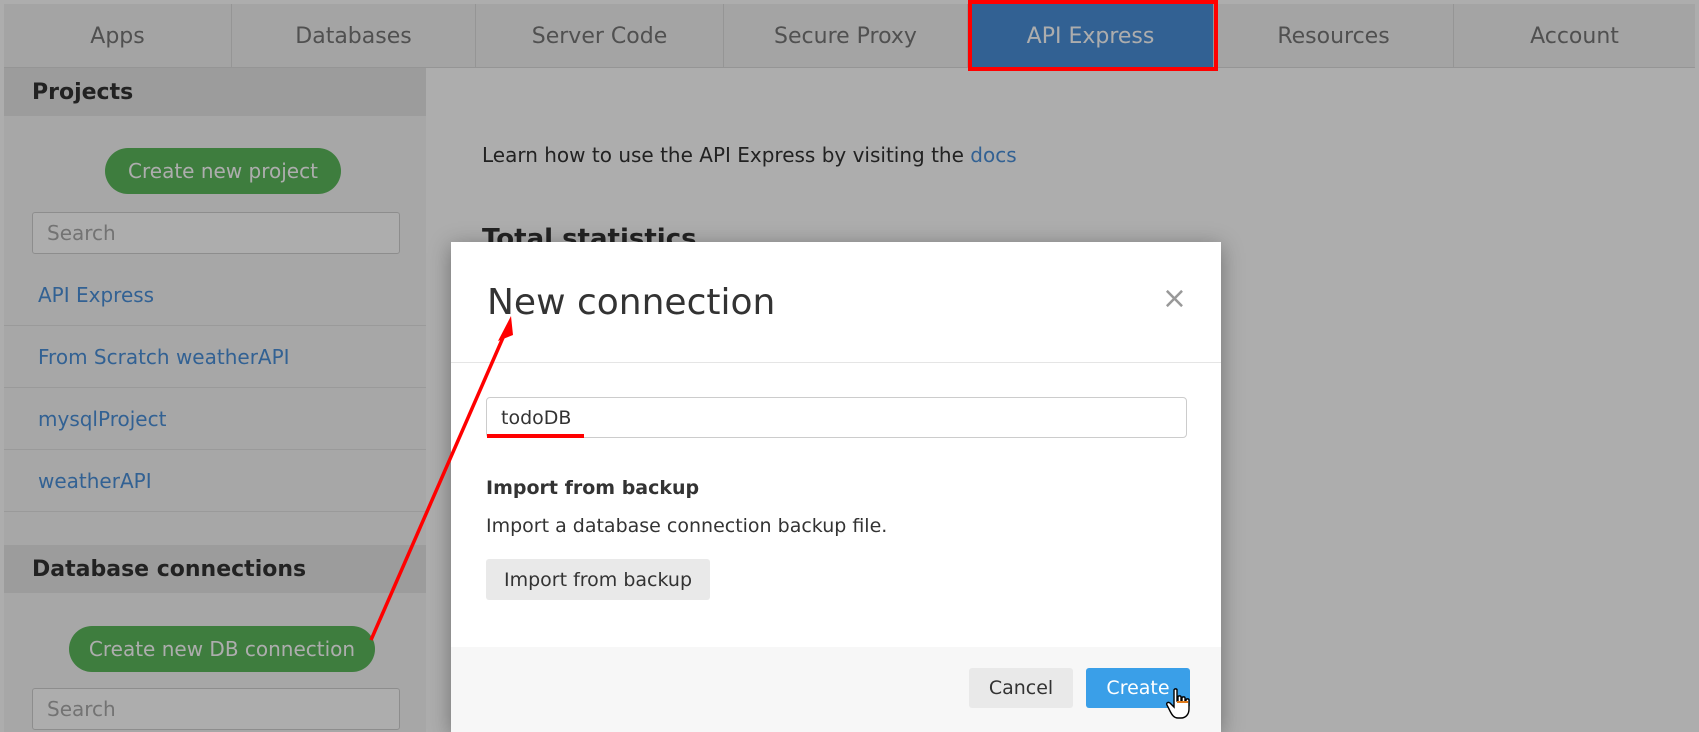 The image size is (1699, 732). Describe the element at coordinates (836, 417) in the screenshot. I see `connection-name-input: todoDB` at that location.